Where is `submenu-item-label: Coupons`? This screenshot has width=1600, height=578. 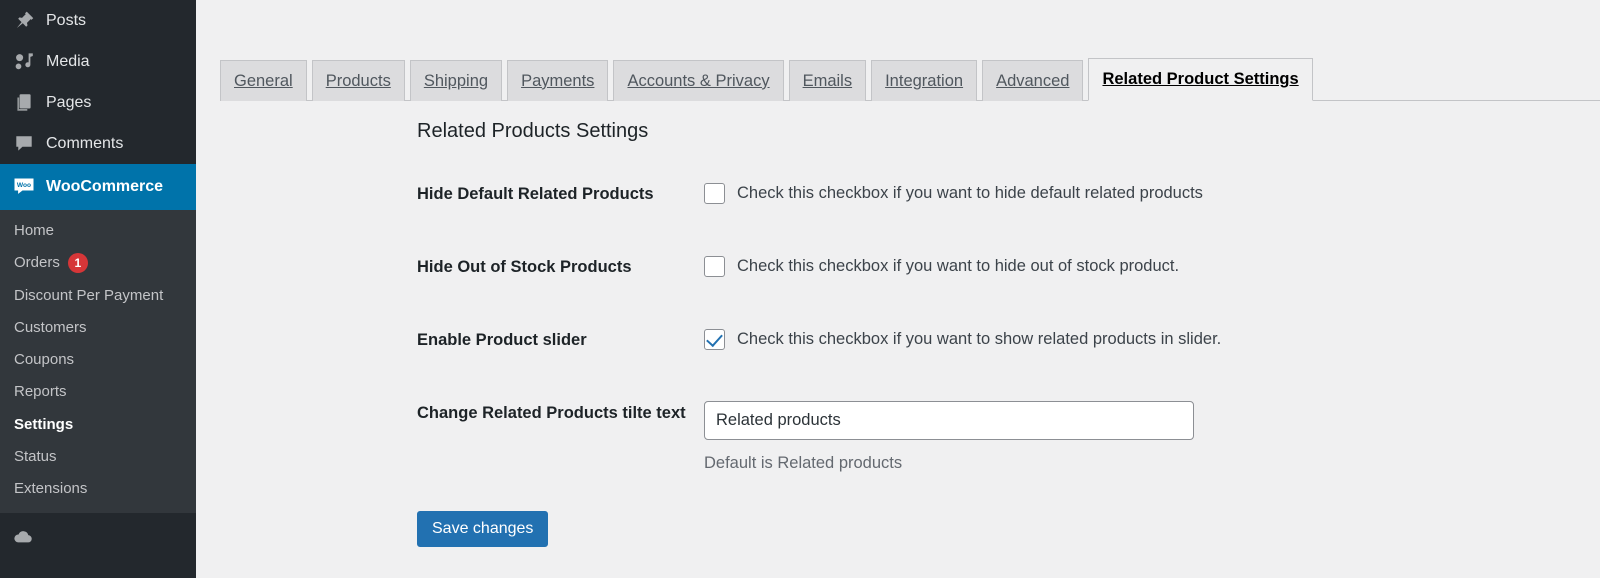 submenu-item-label: Coupons is located at coordinates (44, 359).